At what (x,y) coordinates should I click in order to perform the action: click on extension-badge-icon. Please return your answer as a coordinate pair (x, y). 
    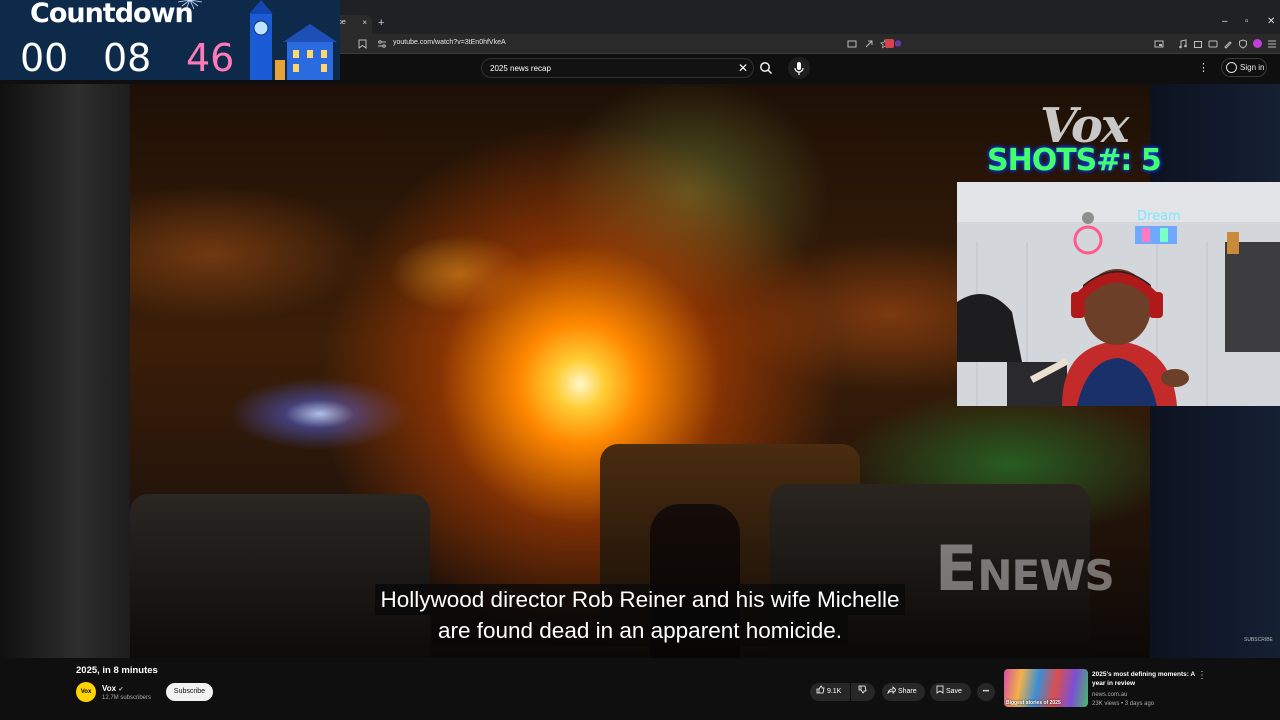
    Looking at the image, I should click on (893, 43).